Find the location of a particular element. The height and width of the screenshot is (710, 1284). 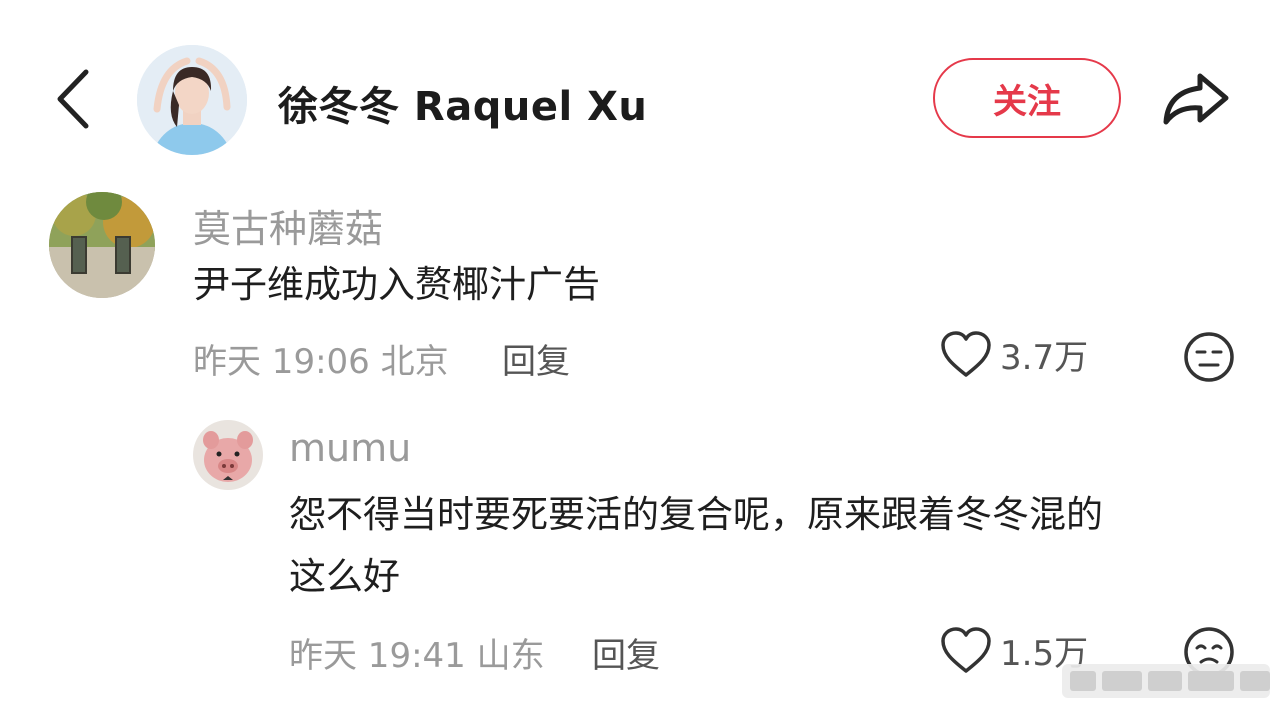

like-button: 3.7万 is located at coordinates (1014, 354).